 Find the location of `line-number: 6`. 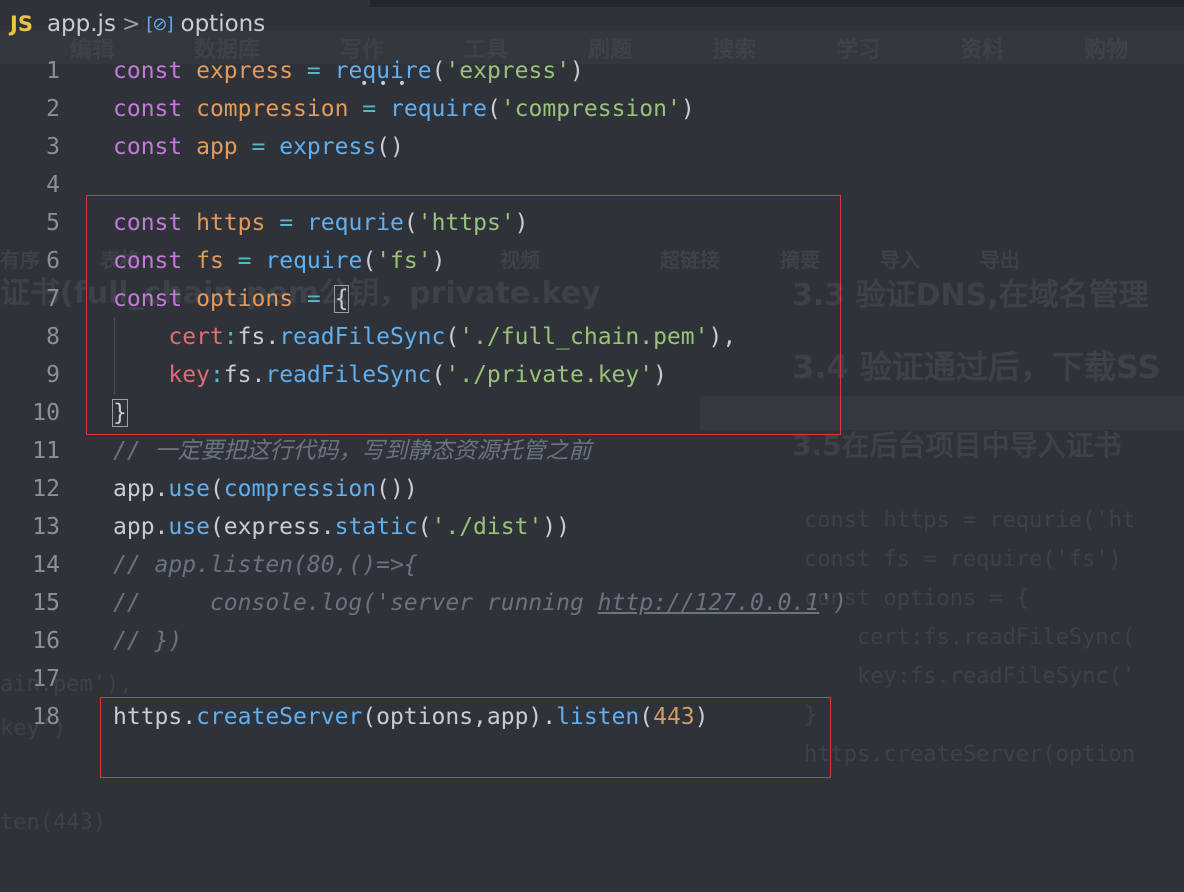

line-number: 6 is located at coordinates (53, 261).